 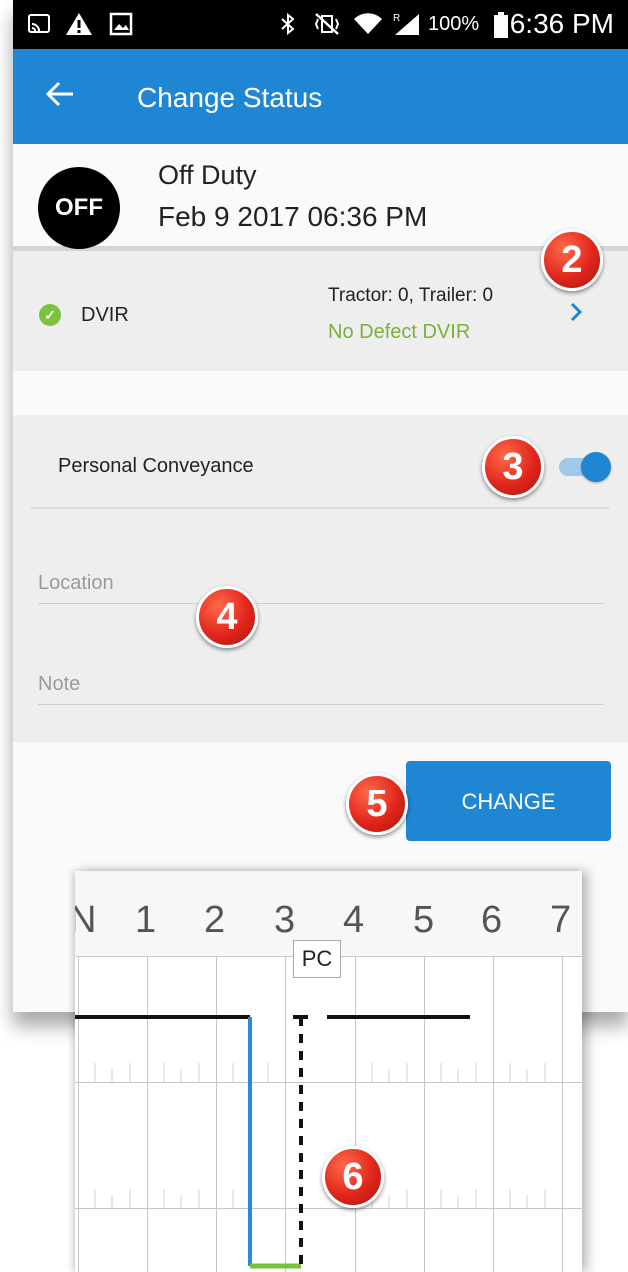 What do you see at coordinates (121, 24) in the screenshot?
I see `image-icon` at bounding box center [121, 24].